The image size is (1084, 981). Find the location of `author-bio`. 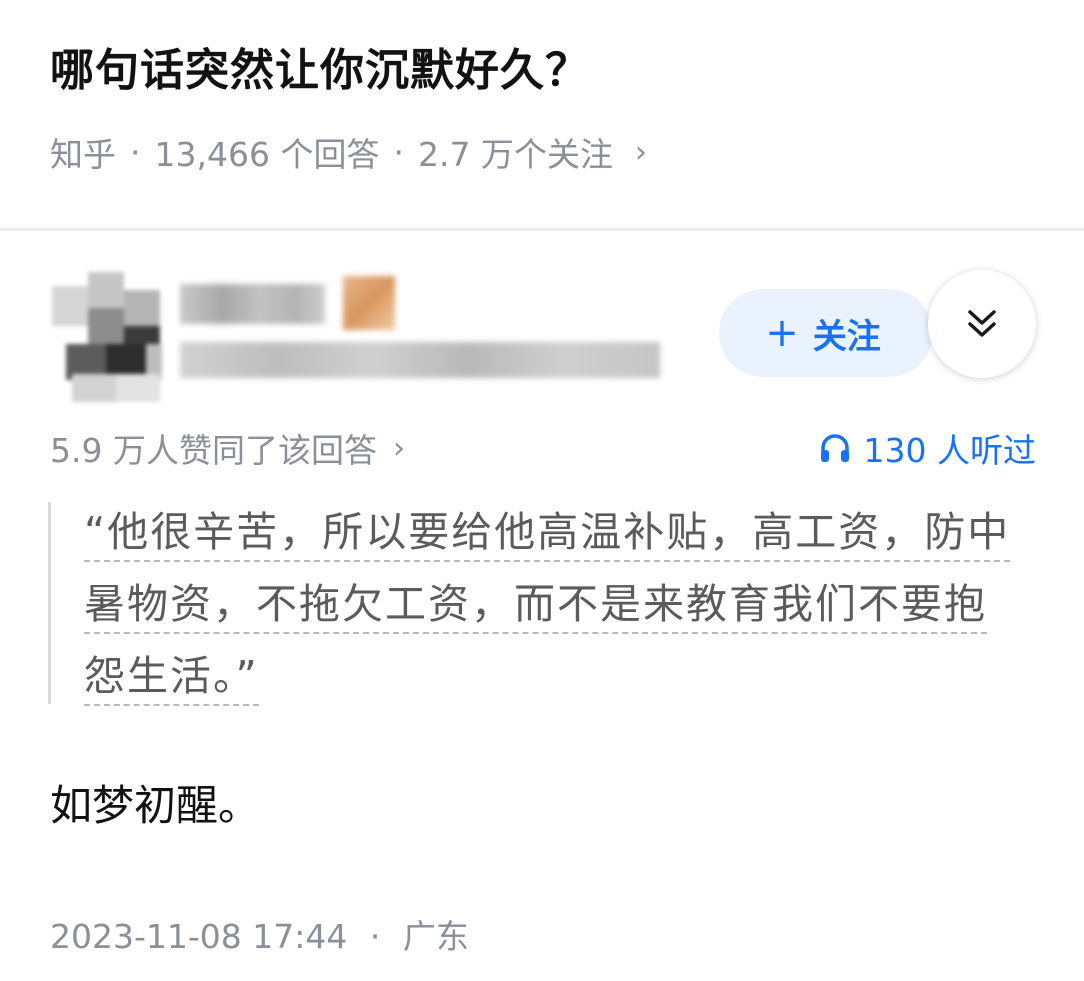

author-bio is located at coordinates (420, 360).